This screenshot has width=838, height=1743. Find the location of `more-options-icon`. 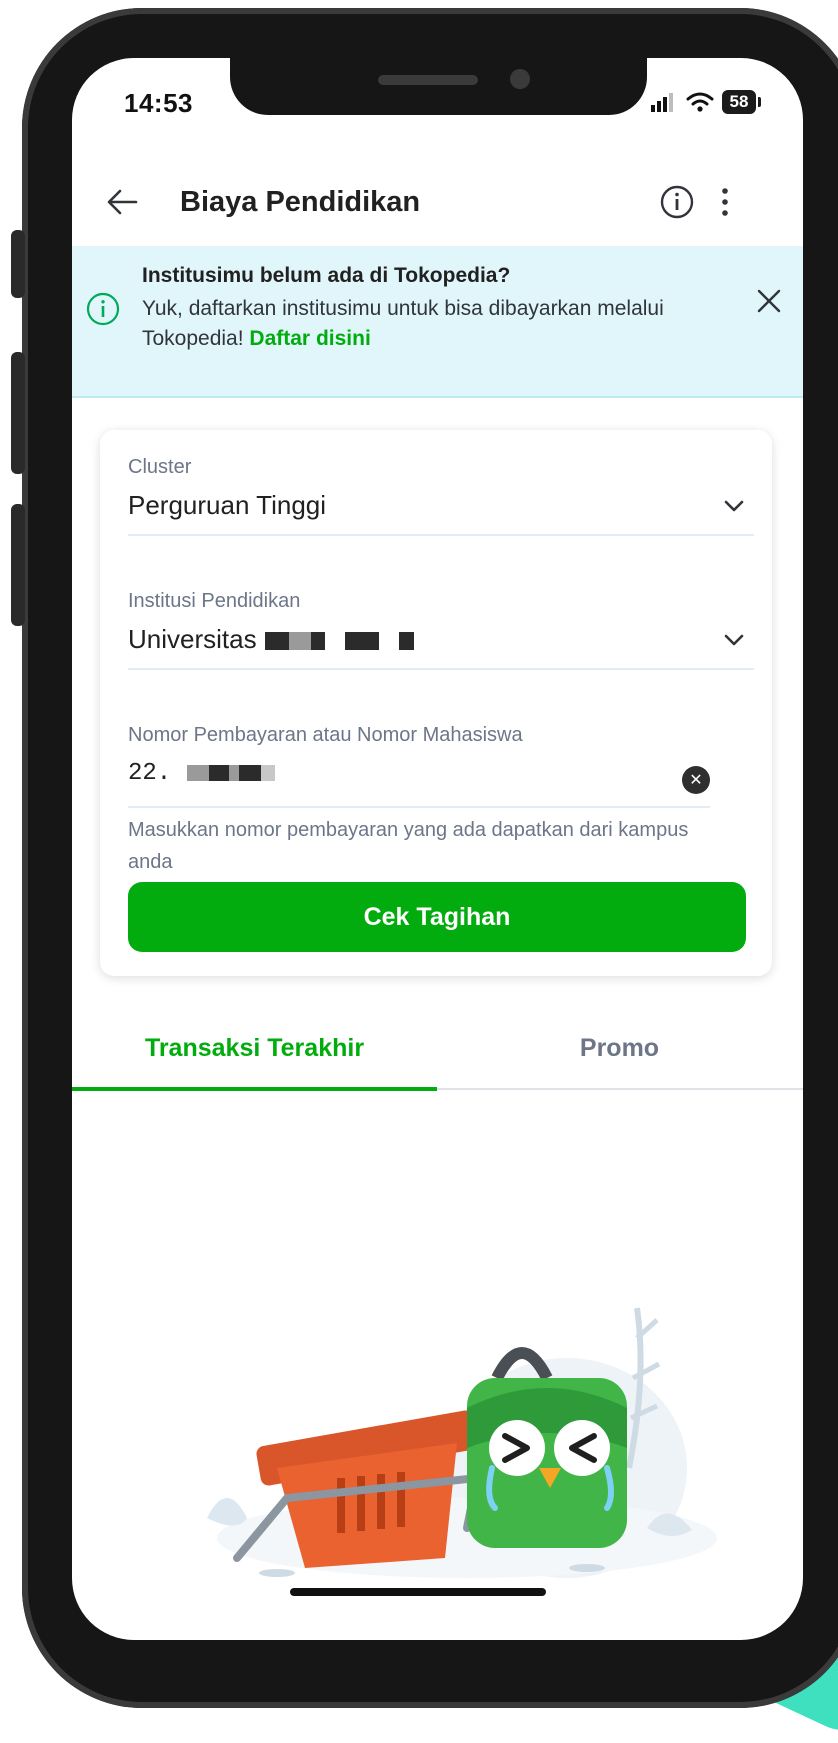

more-options-icon is located at coordinates (725, 202).